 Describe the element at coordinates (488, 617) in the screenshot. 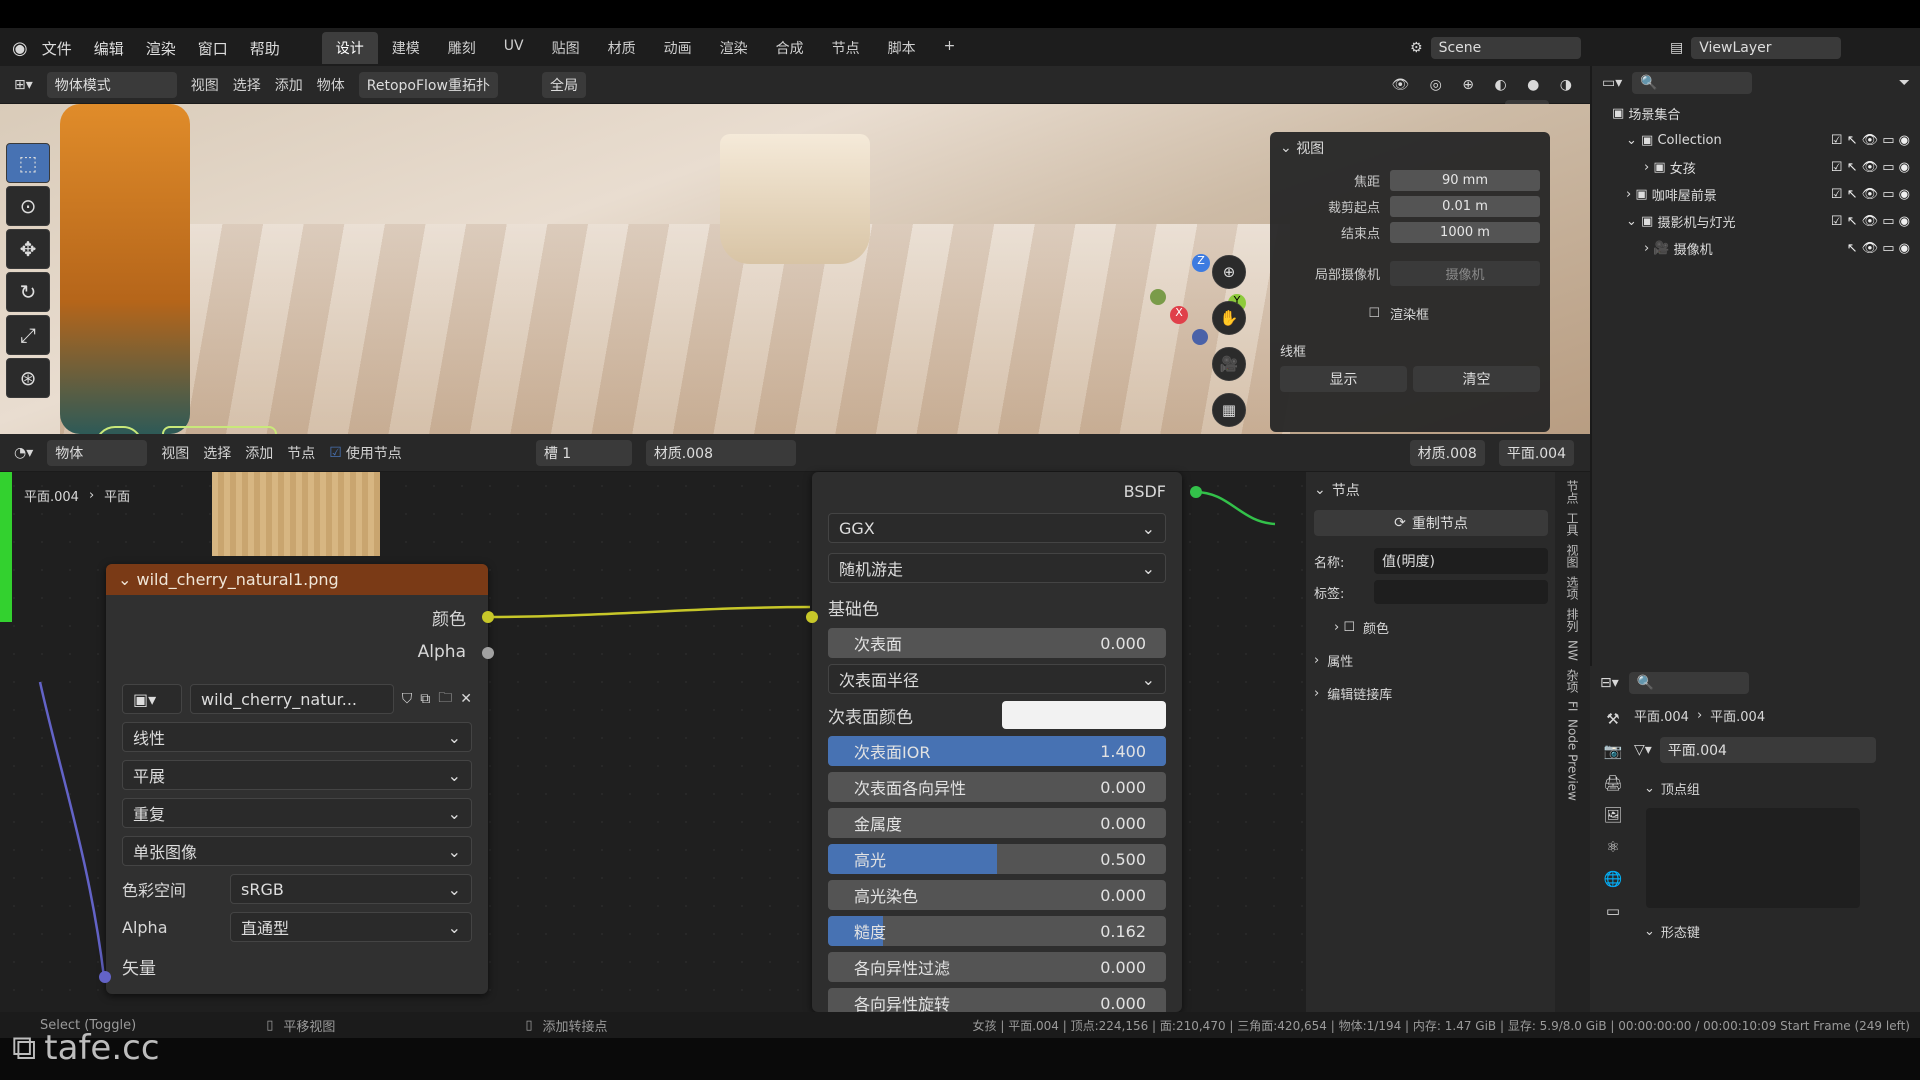

I see `color-output-socket` at that location.